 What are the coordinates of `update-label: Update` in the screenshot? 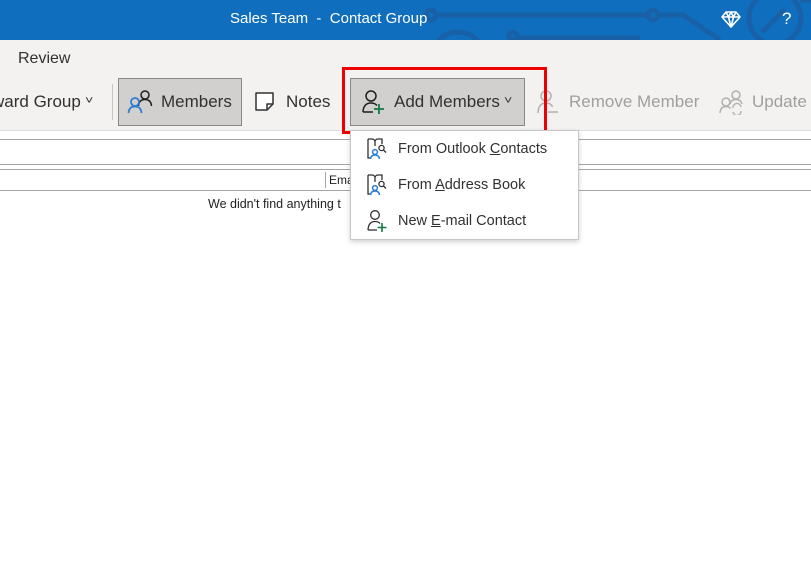 It's located at (779, 101).